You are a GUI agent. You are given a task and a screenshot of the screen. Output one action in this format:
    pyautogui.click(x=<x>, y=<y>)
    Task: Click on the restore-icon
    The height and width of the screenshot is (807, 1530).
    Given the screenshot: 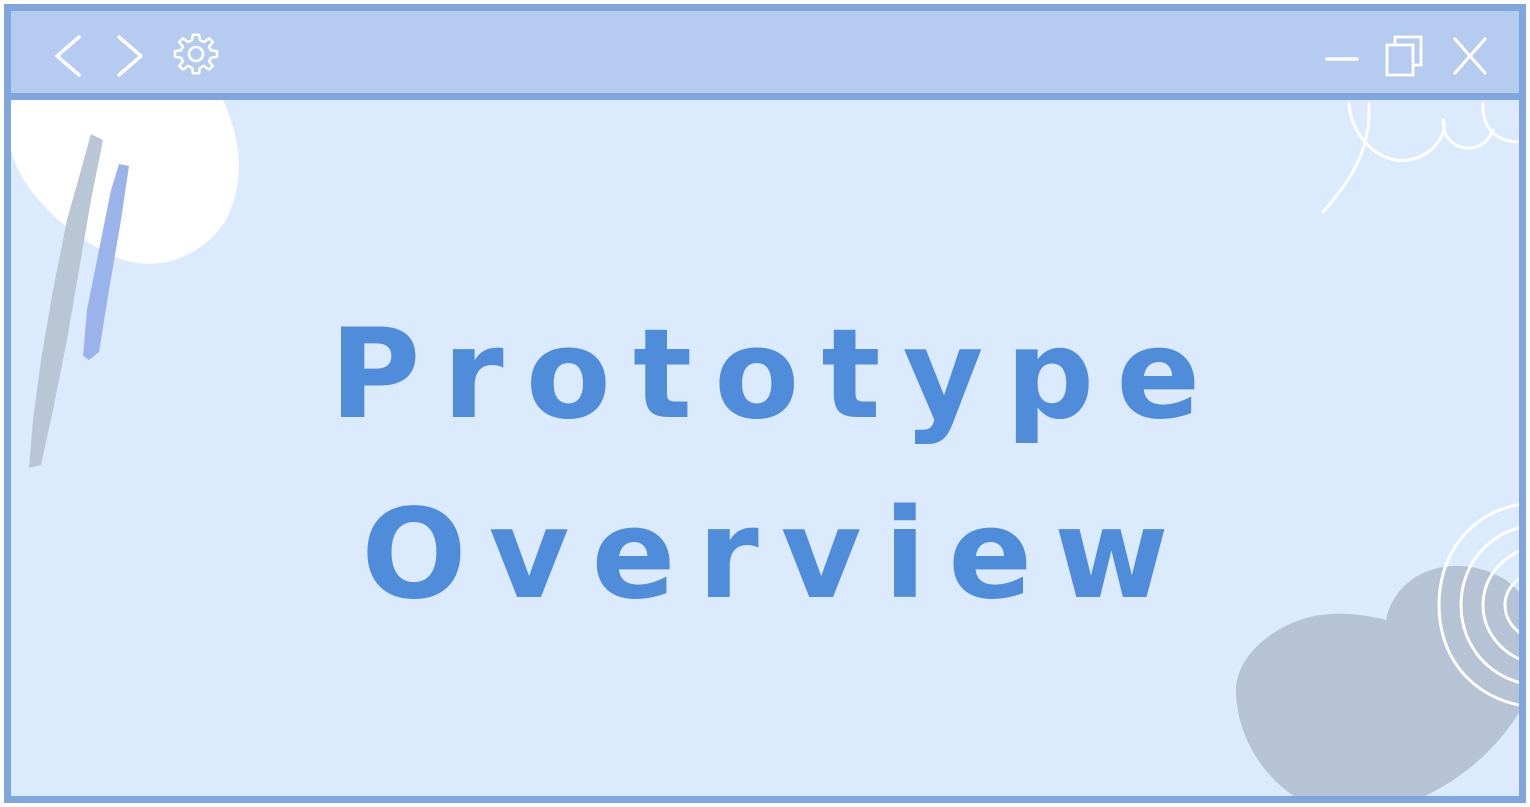 What is the action you would take?
    pyautogui.click(x=1404, y=56)
    